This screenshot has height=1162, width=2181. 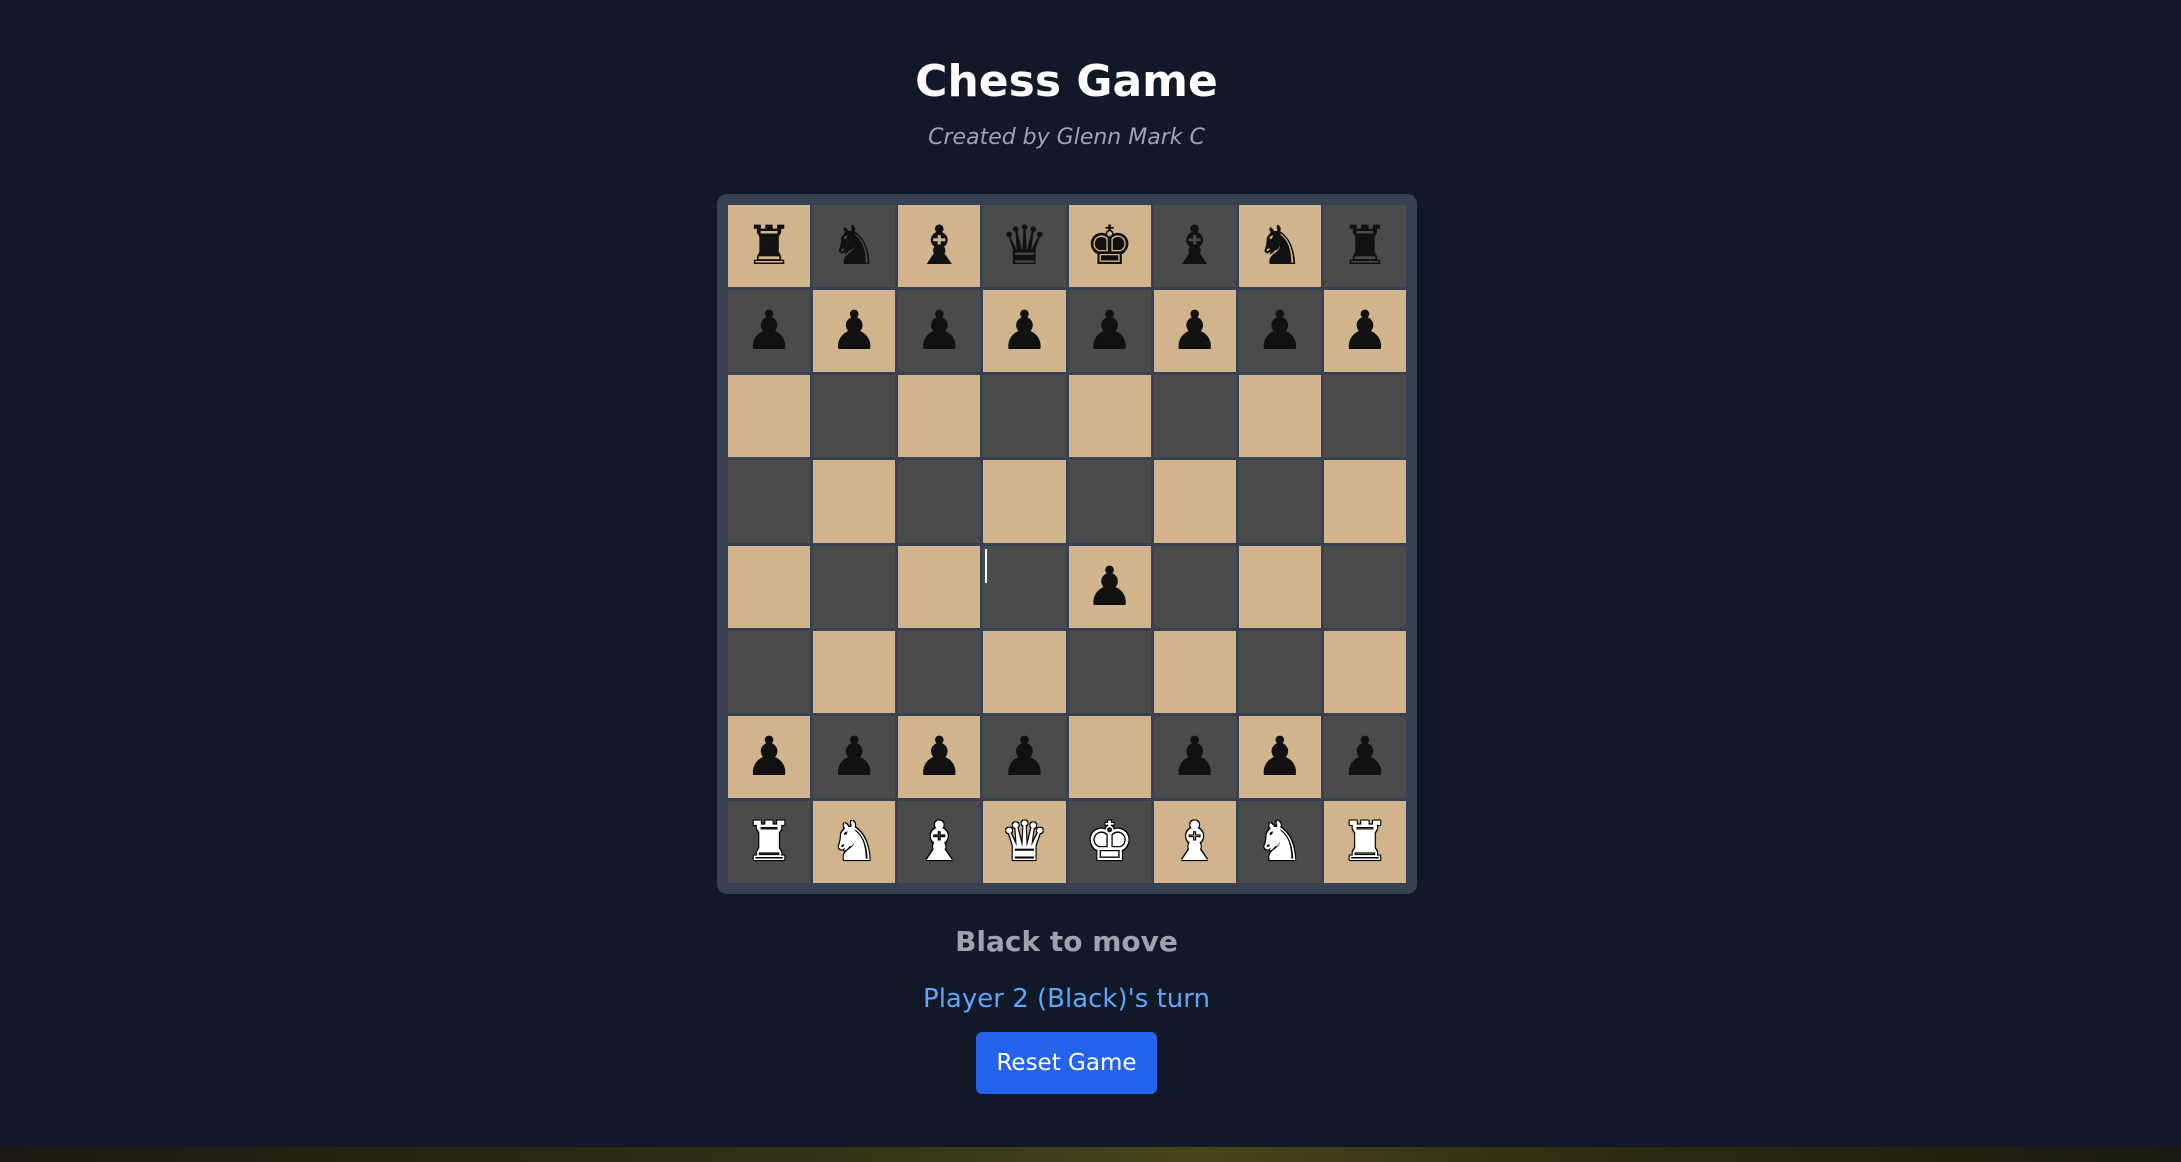 I want to click on square-d1: ♛, so click(x=1024, y=841).